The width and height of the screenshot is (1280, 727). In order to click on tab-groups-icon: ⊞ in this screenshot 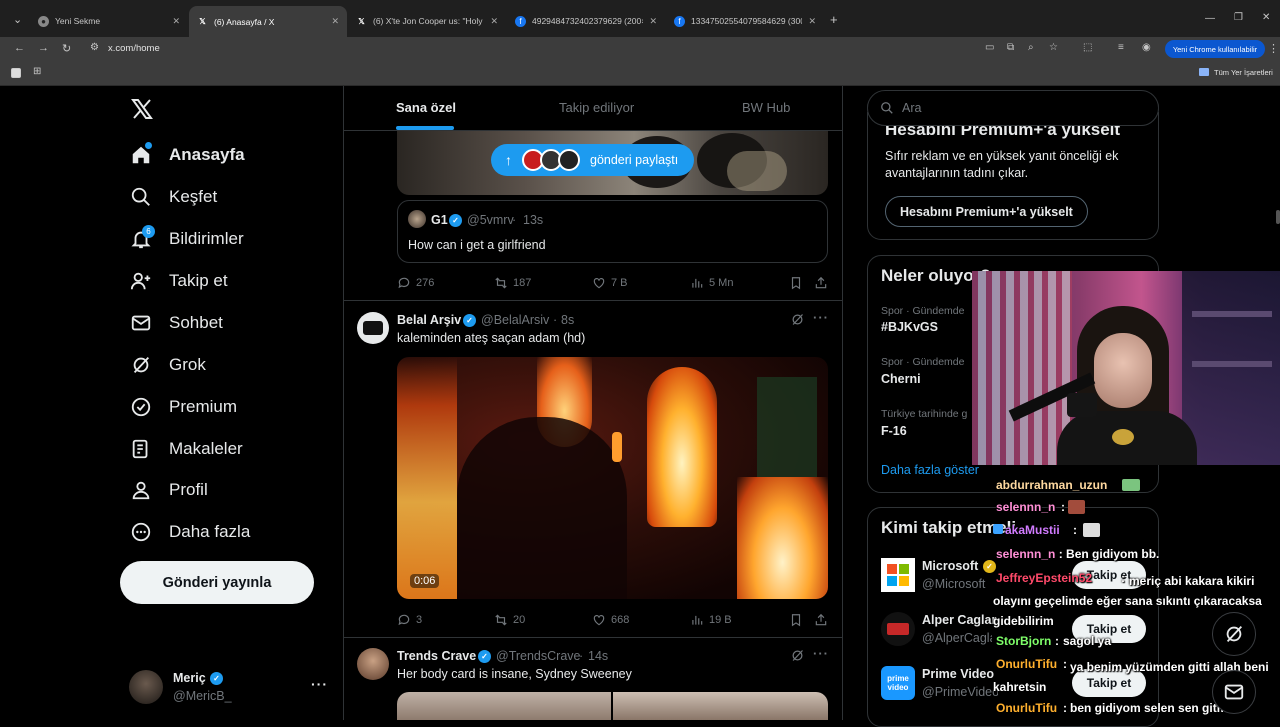, I will do `click(37, 71)`.